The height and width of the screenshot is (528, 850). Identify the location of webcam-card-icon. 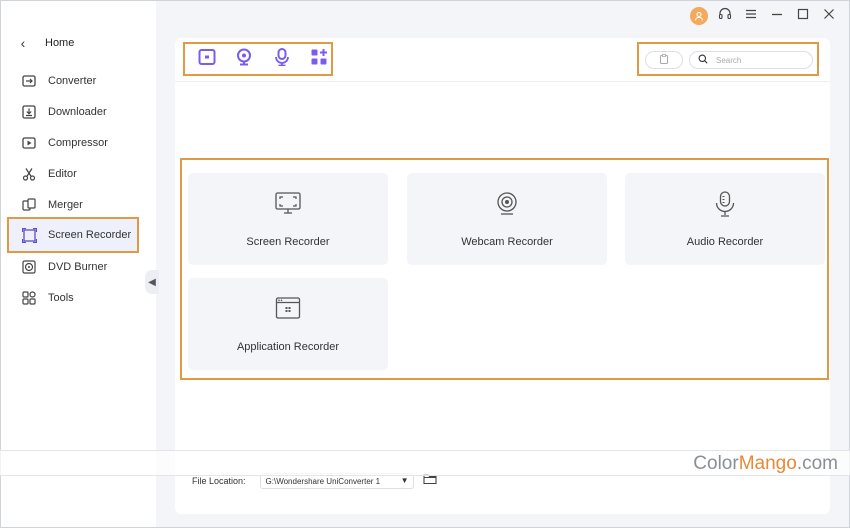
(507, 204).